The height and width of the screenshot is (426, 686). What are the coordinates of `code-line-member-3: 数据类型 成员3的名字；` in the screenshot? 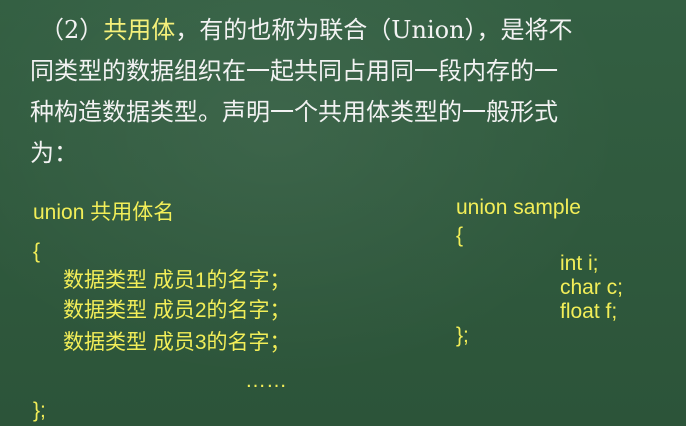 It's located at (177, 342).